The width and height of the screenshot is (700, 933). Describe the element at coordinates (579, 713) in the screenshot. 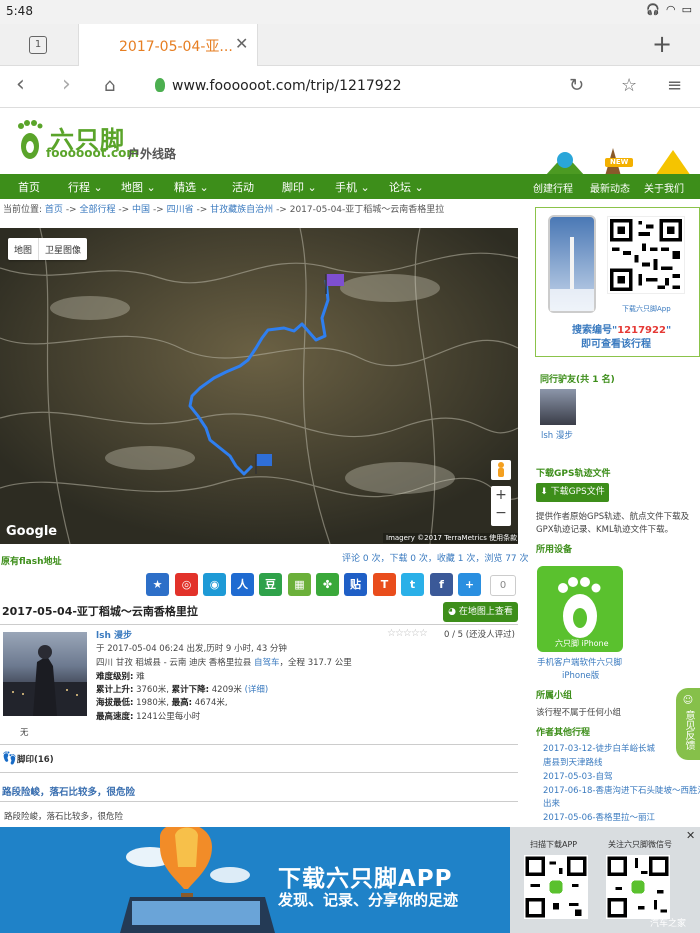

I see `group-text: 该行程不属于任何小组` at that location.